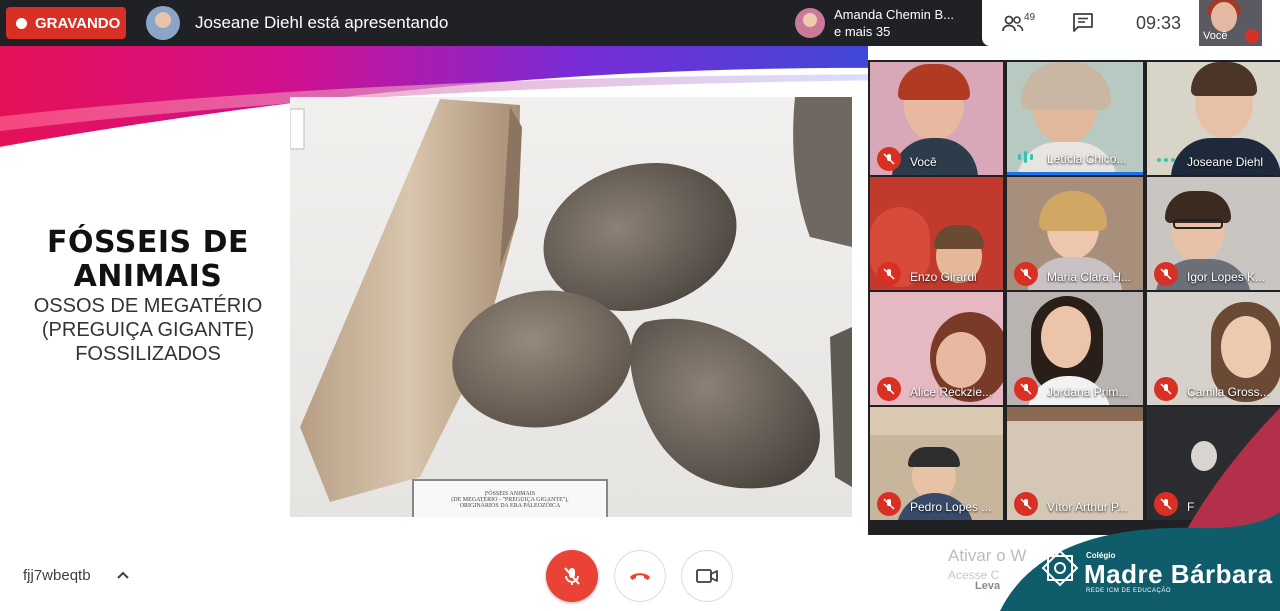 This screenshot has height=611, width=1280. What do you see at coordinates (57, 575) in the screenshot?
I see `meeting-code: fjj7wbeqtb` at bounding box center [57, 575].